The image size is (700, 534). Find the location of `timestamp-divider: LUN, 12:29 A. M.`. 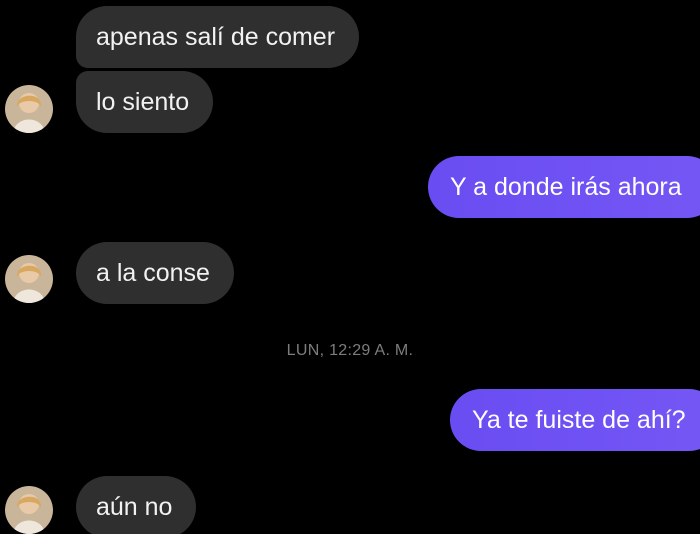

timestamp-divider: LUN, 12:29 A. M. is located at coordinates (350, 350).